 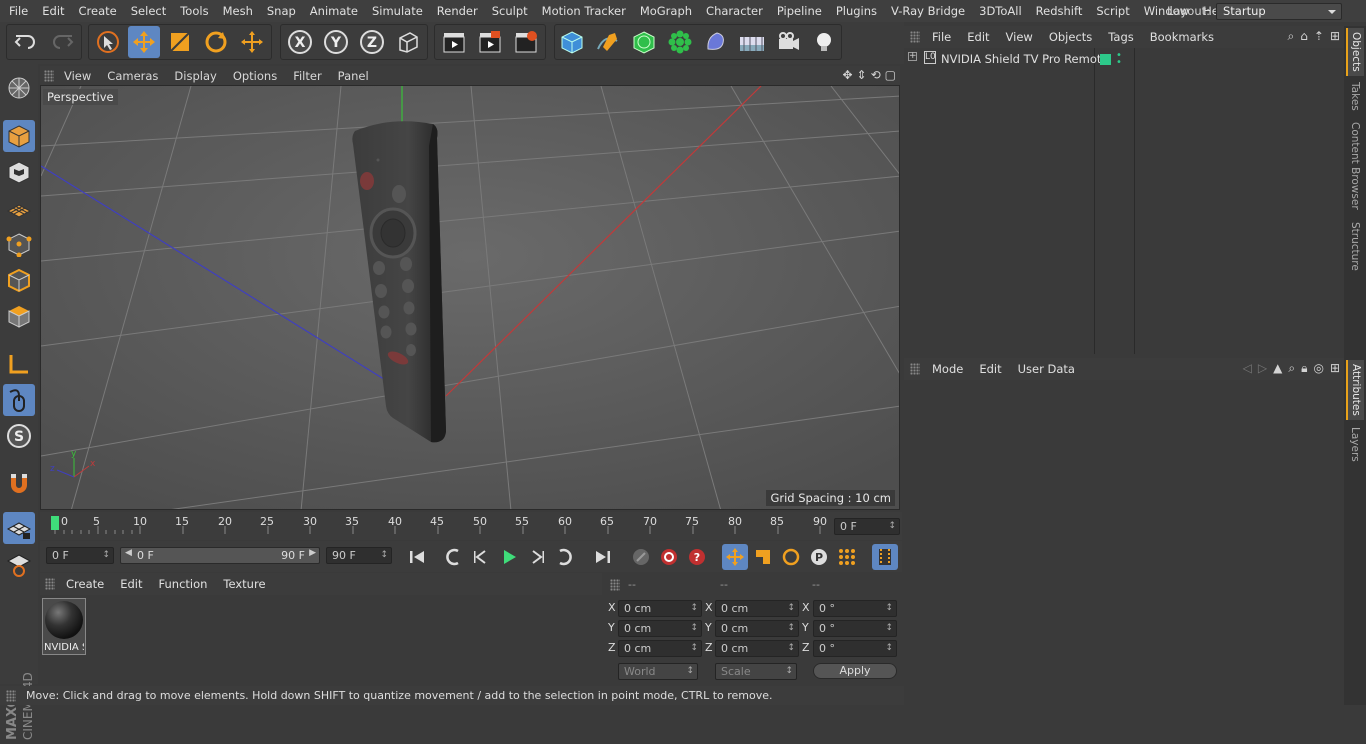 What do you see at coordinates (372, 42) in the screenshot?
I see `z-axis-lock-icon: Z` at bounding box center [372, 42].